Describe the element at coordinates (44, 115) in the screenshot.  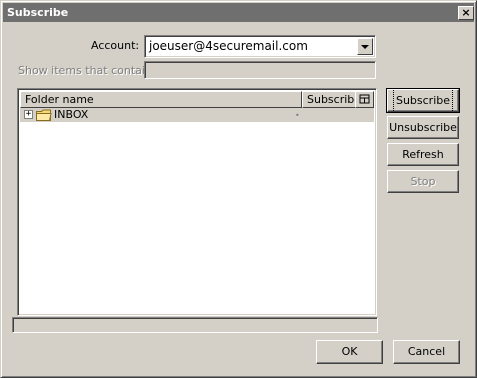
I see `folder-icon` at that location.